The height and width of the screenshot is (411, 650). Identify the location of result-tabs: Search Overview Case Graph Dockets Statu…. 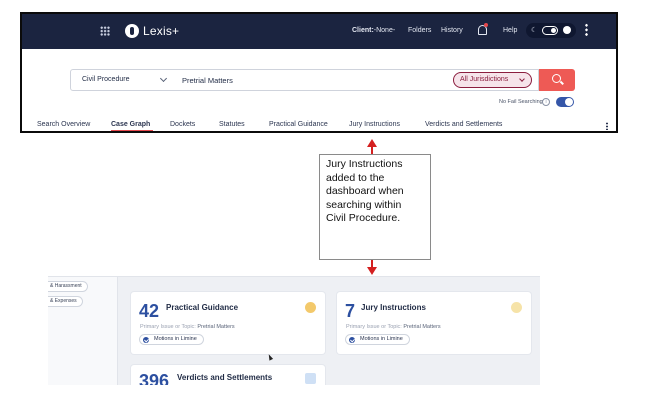
(319, 126).